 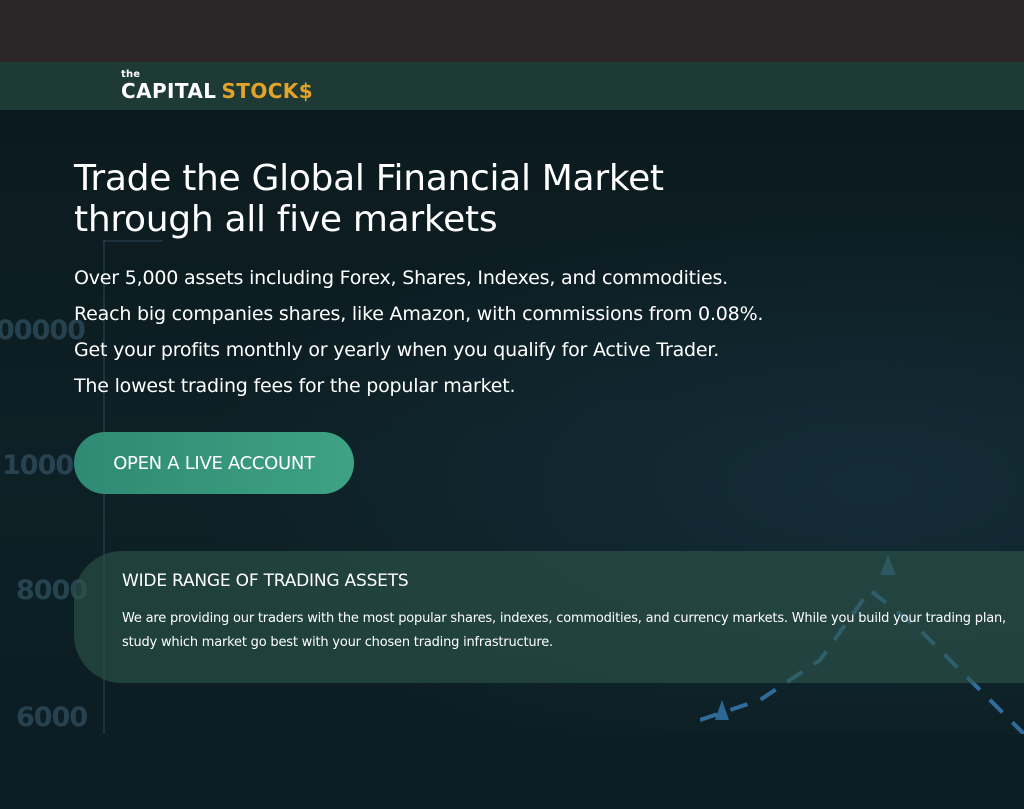 What do you see at coordinates (267, 91) in the screenshot?
I see `logo-stocks: STOCK$` at bounding box center [267, 91].